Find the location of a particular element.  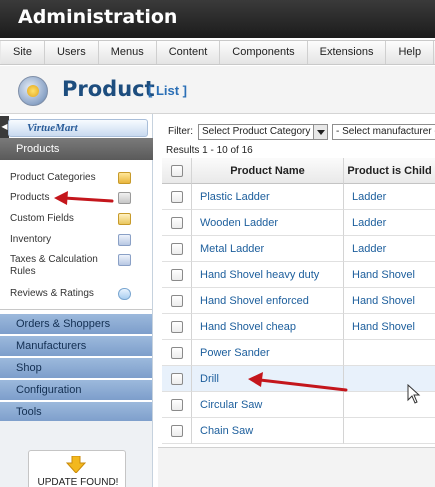

product-name-cell: Plastic Ladder is located at coordinates (268, 197).